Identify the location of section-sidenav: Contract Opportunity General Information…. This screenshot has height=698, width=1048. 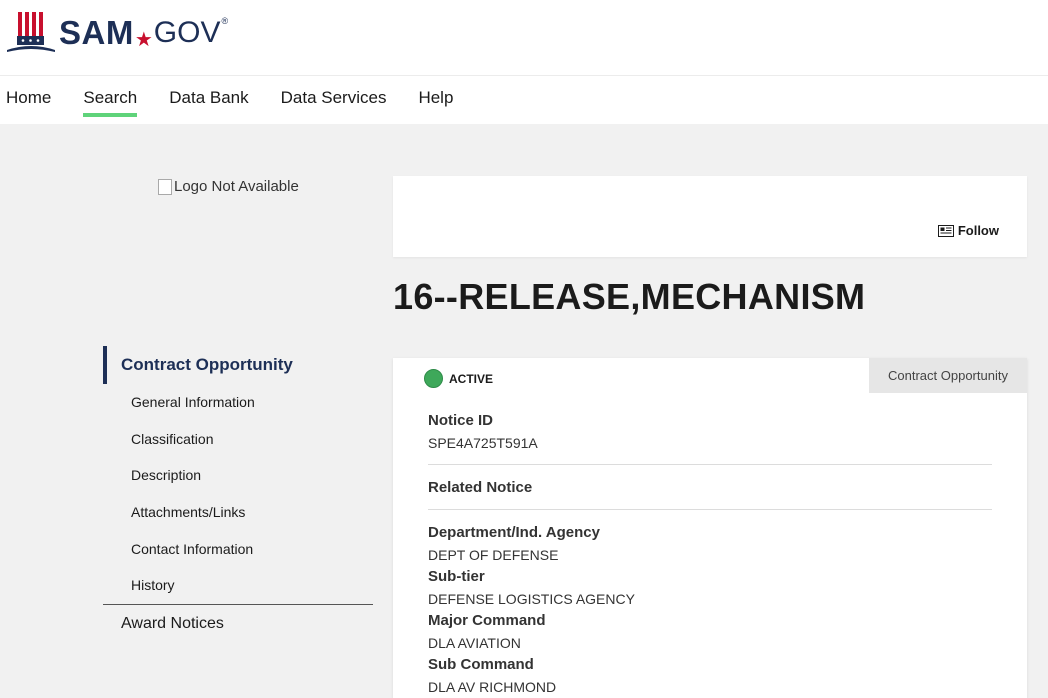
(238, 494).